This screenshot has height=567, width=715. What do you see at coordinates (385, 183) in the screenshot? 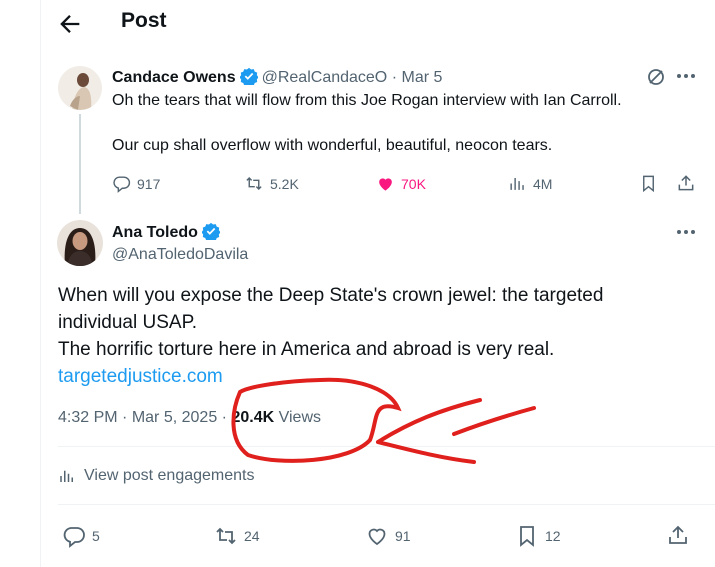
I see `heart-filled-icon` at bounding box center [385, 183].